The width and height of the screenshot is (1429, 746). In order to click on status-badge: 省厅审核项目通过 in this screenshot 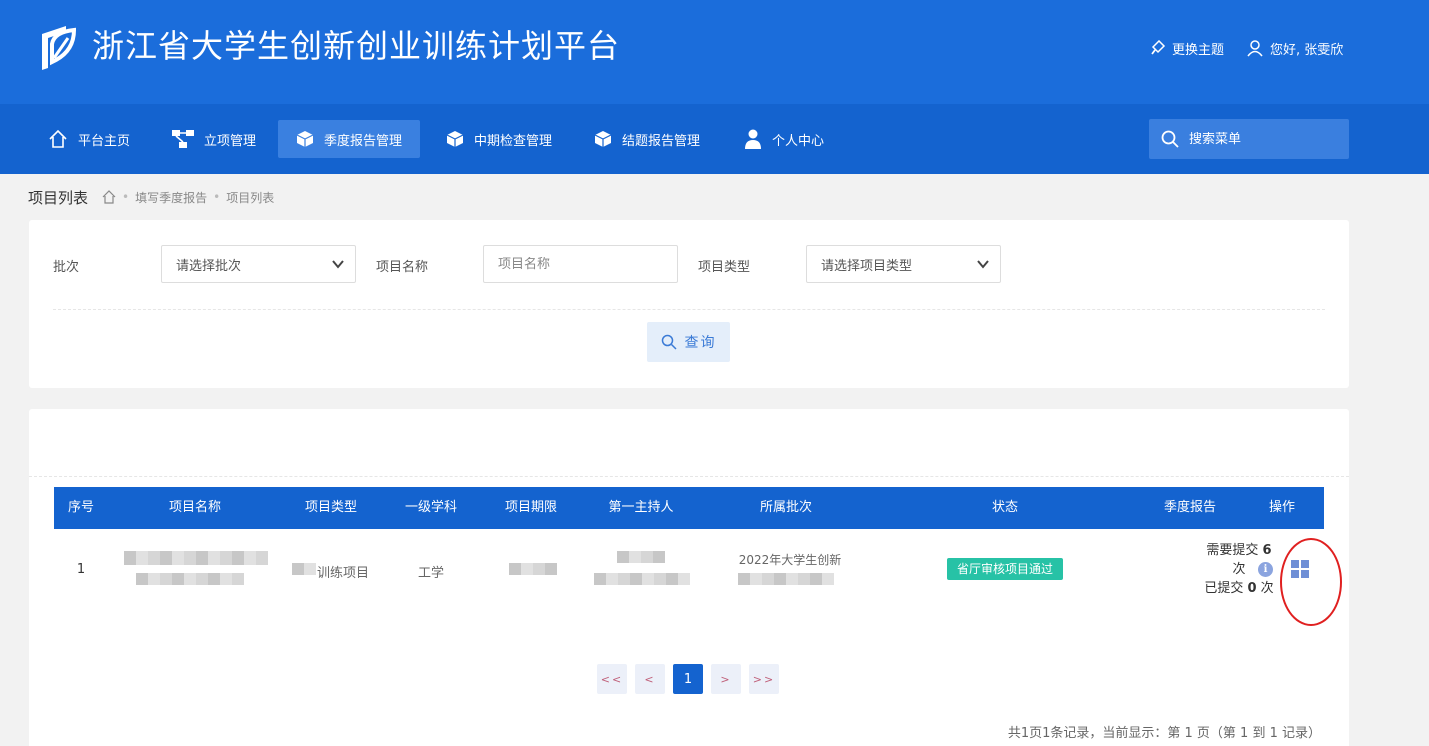, I will do `click(1005, 569)`.